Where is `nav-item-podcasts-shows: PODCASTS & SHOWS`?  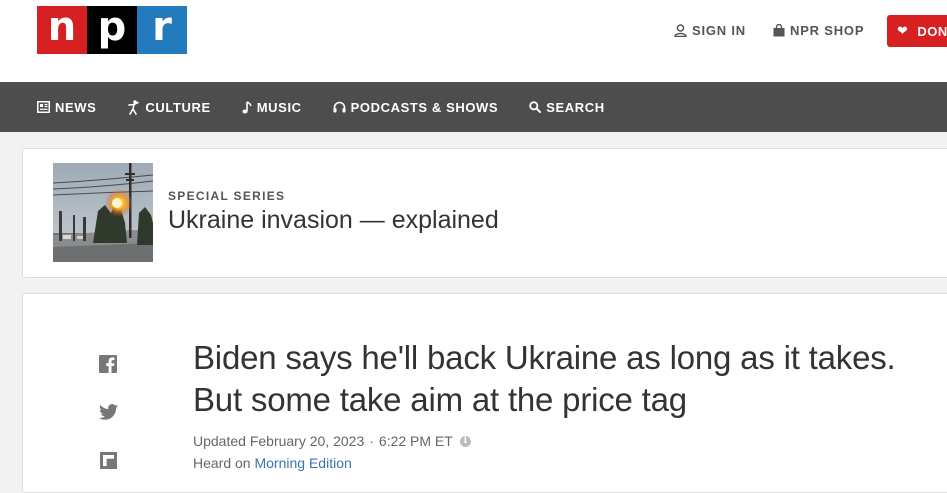
nav-item-podcasts-shows: PODCASTS & SHOWS is located at coordinates (416, 107).